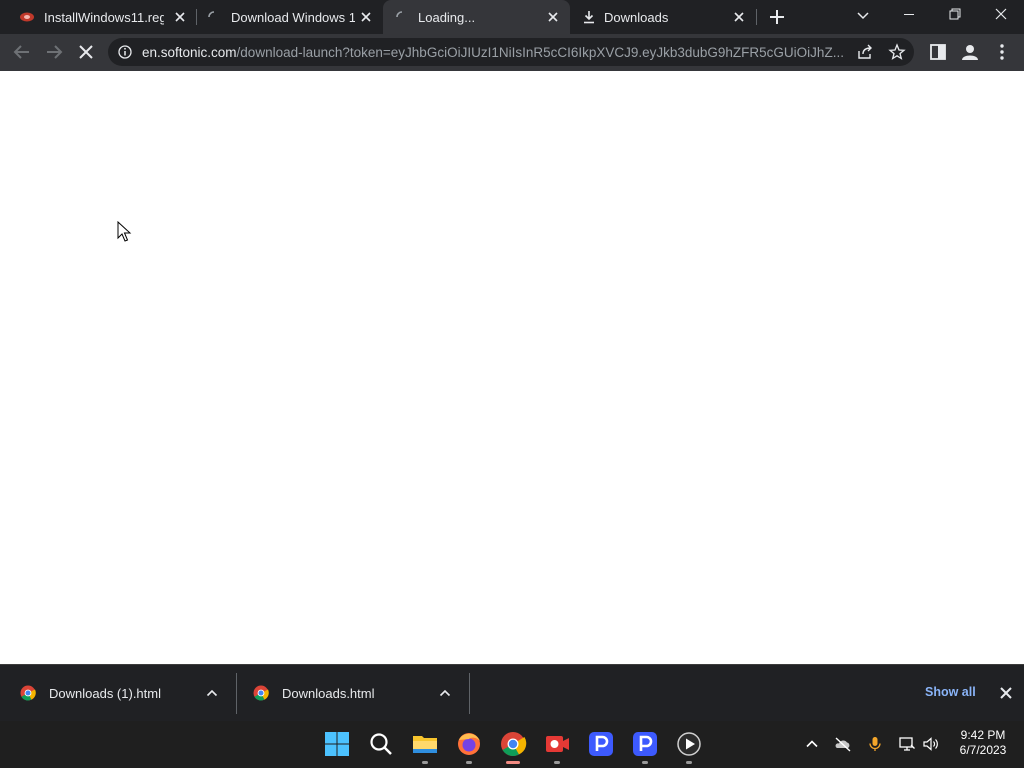 The width and height of the screenshot is (1024, 768). What do you see at coordinates (865, 52) in the screenshot?
I see `share-icon` at bounding box center [865, 52].